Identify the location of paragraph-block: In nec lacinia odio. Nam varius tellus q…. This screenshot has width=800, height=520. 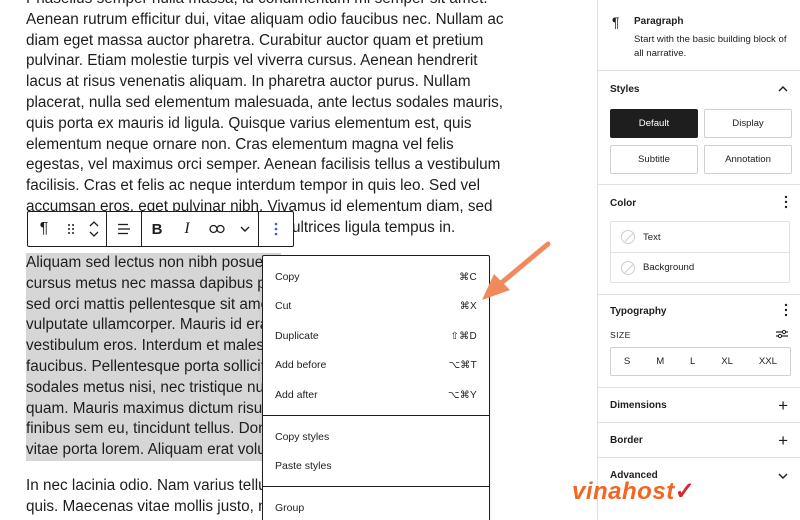
(150, 497).